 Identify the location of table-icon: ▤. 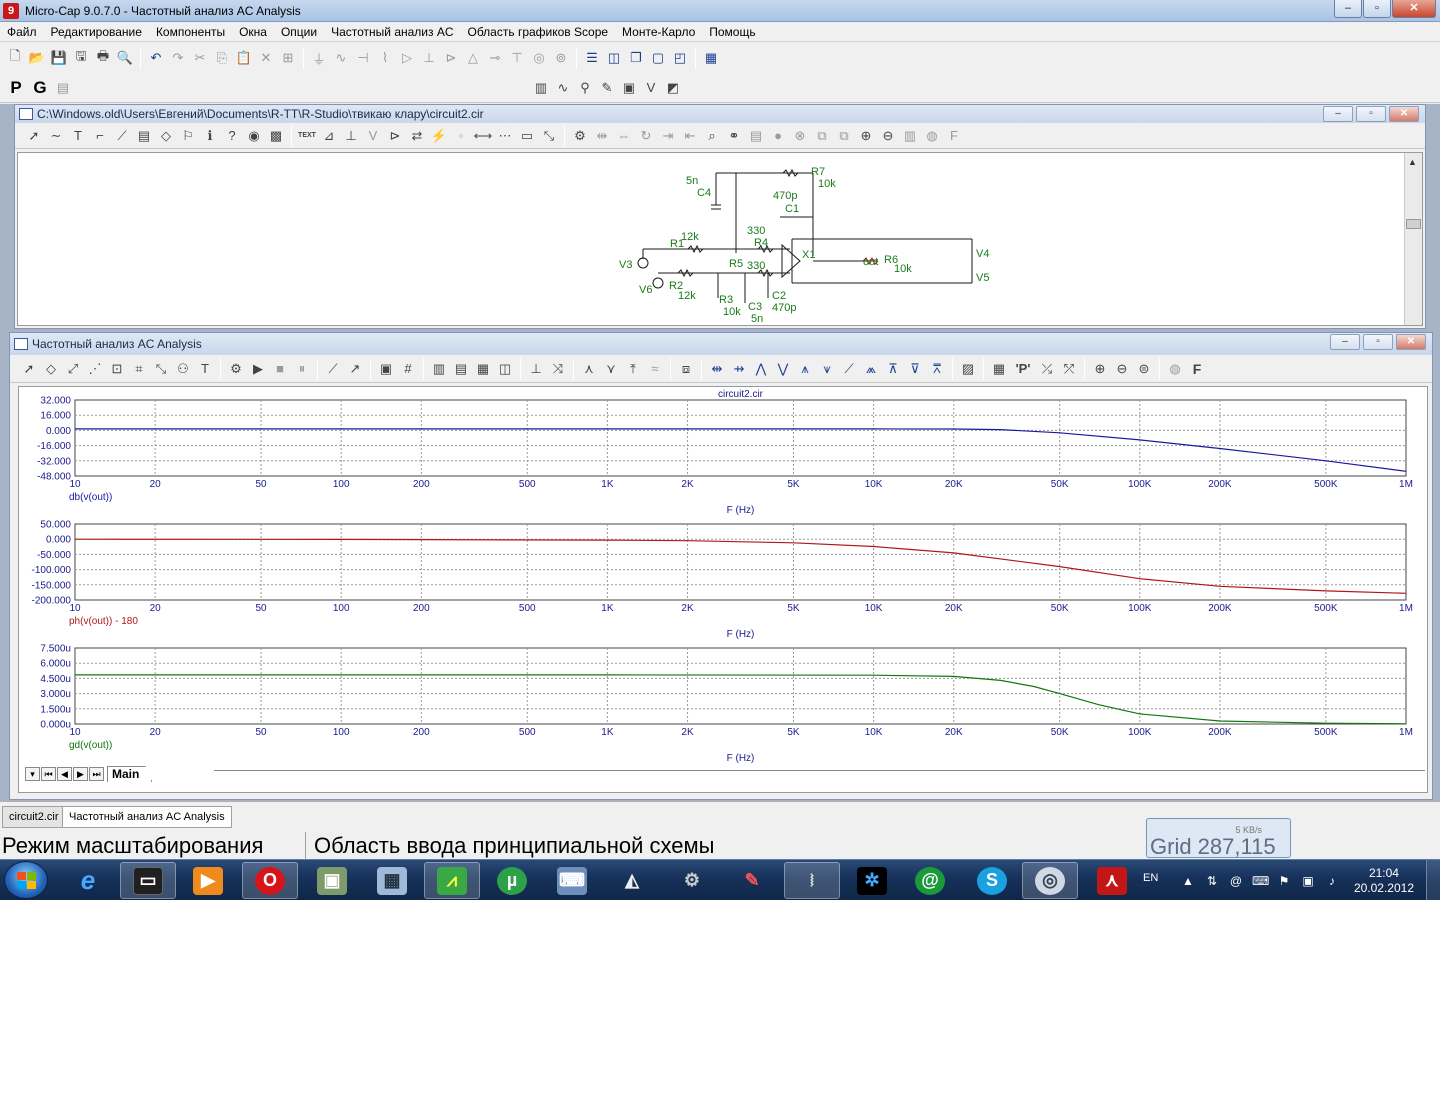
(63, 88).